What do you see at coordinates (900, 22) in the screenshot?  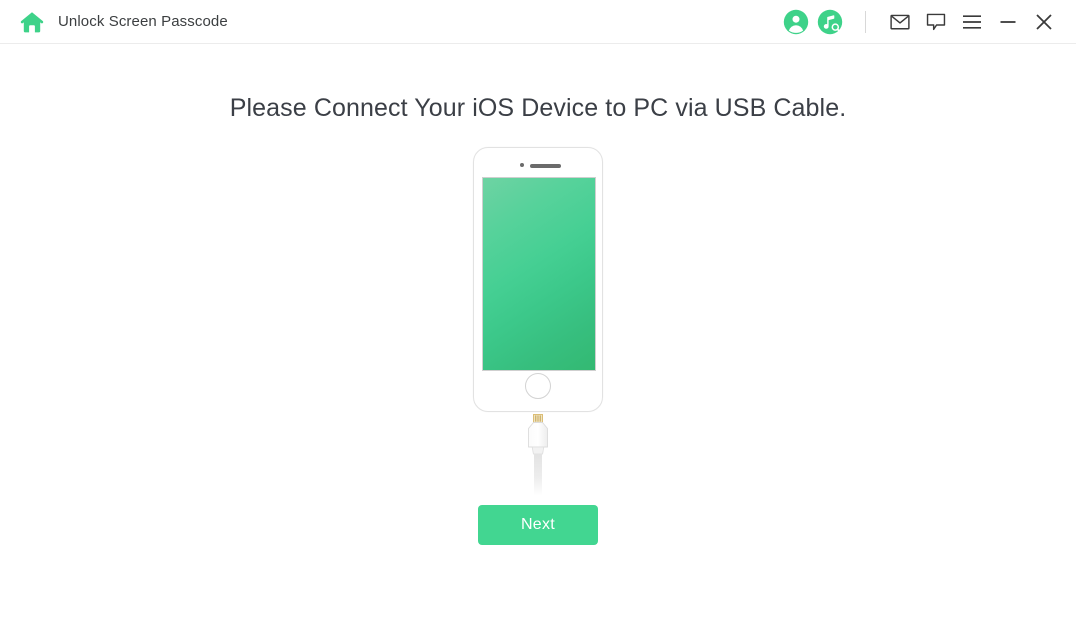 I see `mail-icon` at bounding box center [900, 22].